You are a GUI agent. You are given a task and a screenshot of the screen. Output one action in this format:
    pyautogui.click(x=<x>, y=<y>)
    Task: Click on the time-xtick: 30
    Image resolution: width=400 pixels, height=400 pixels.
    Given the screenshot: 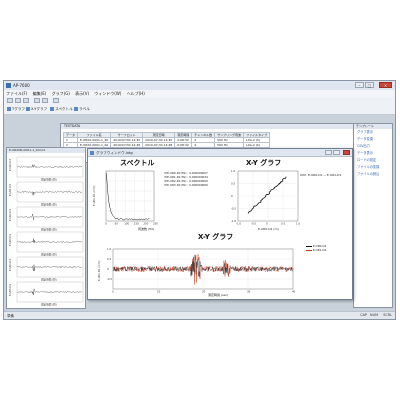 What is the action you would take?
    pyautogui.click(x=249, y=292)
    